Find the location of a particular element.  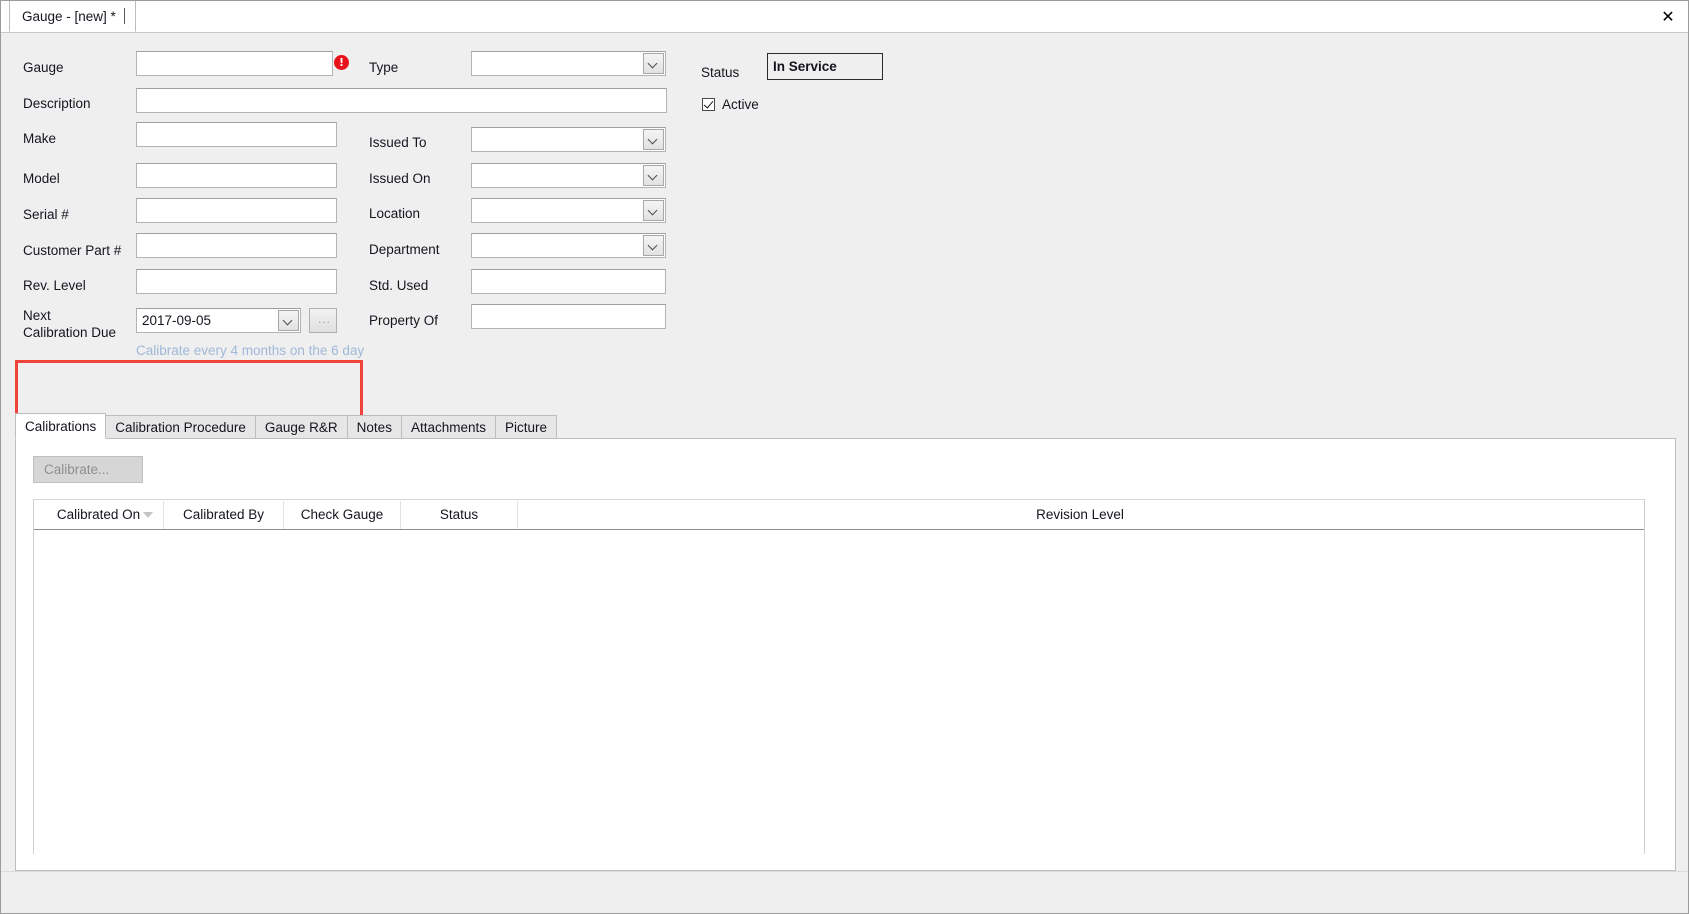

model-input is located at coordinates (236, 175).